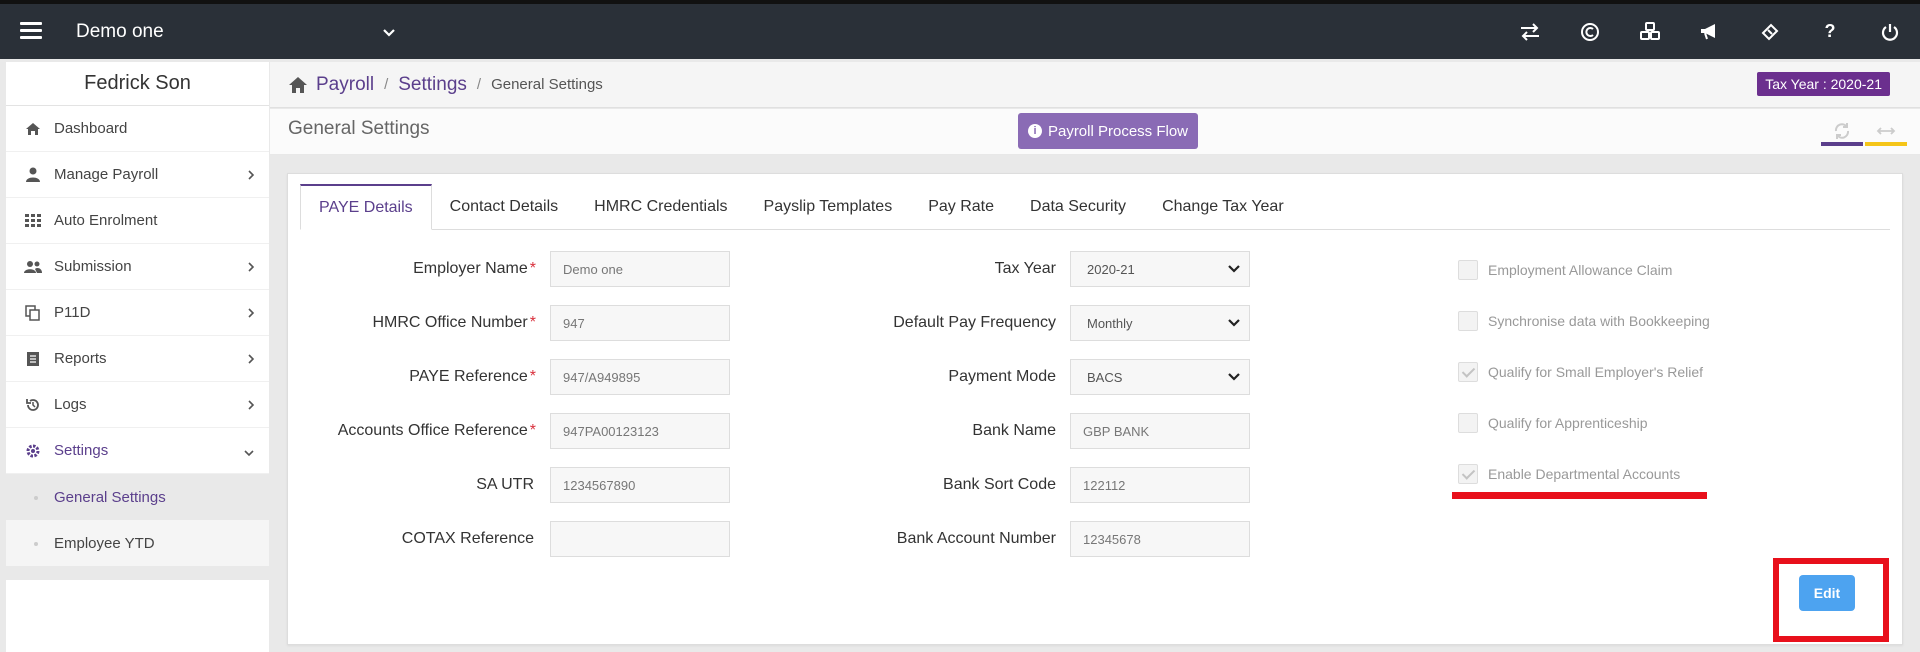  What do you see at coordinates (1569, 474) in the screenshot?
I see `departmental-accounts-option: Enable Departmental Accounts` at bounding box center [1569, 474].